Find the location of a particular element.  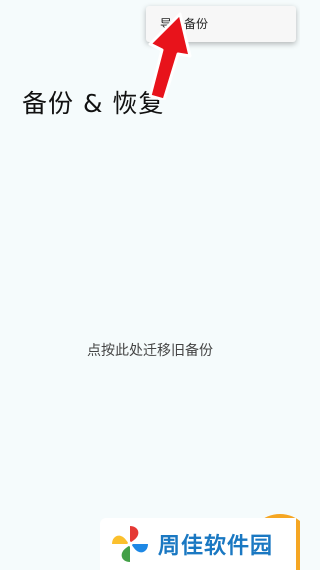

watermark: 周佳软件园 is located at coordinates (198, 544).